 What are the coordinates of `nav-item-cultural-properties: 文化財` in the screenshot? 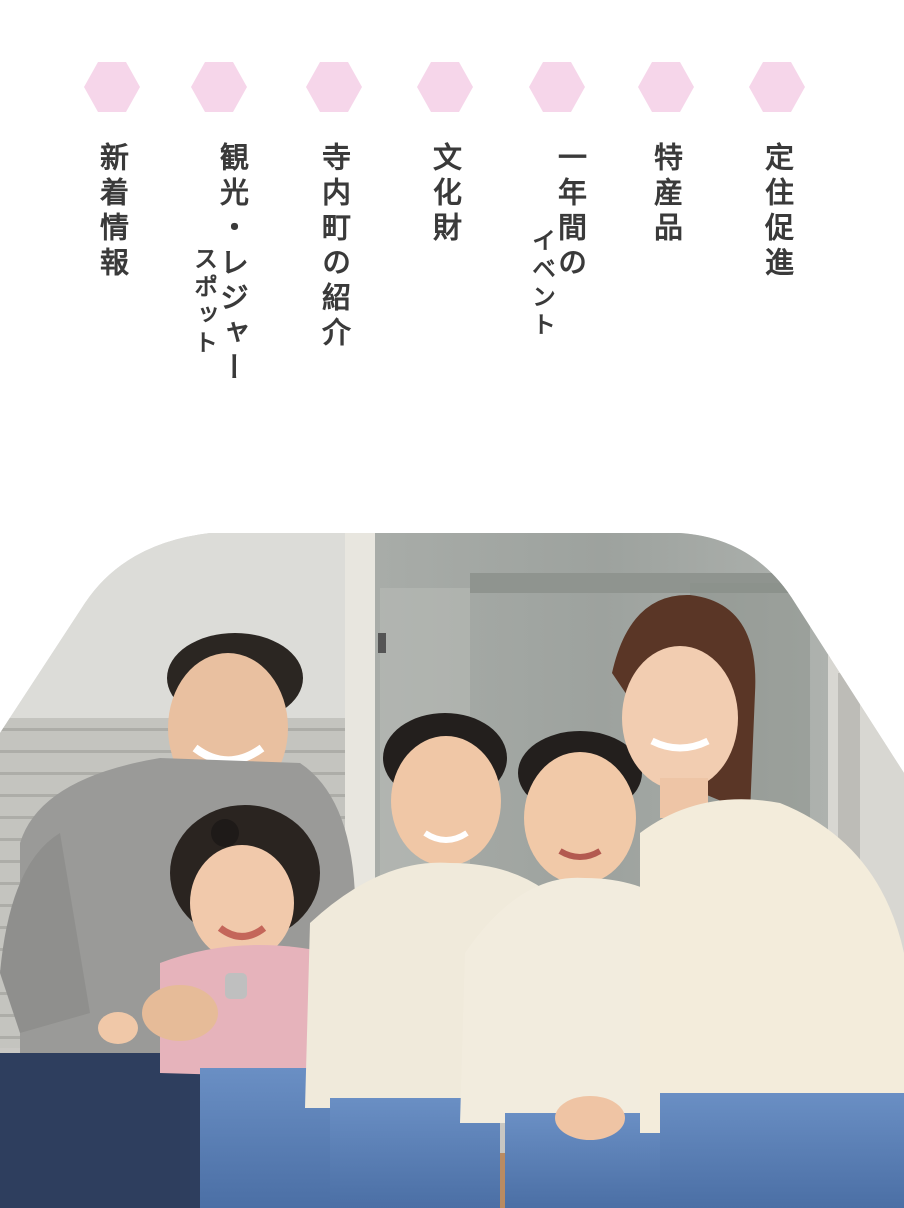 It's located at (445, 154).